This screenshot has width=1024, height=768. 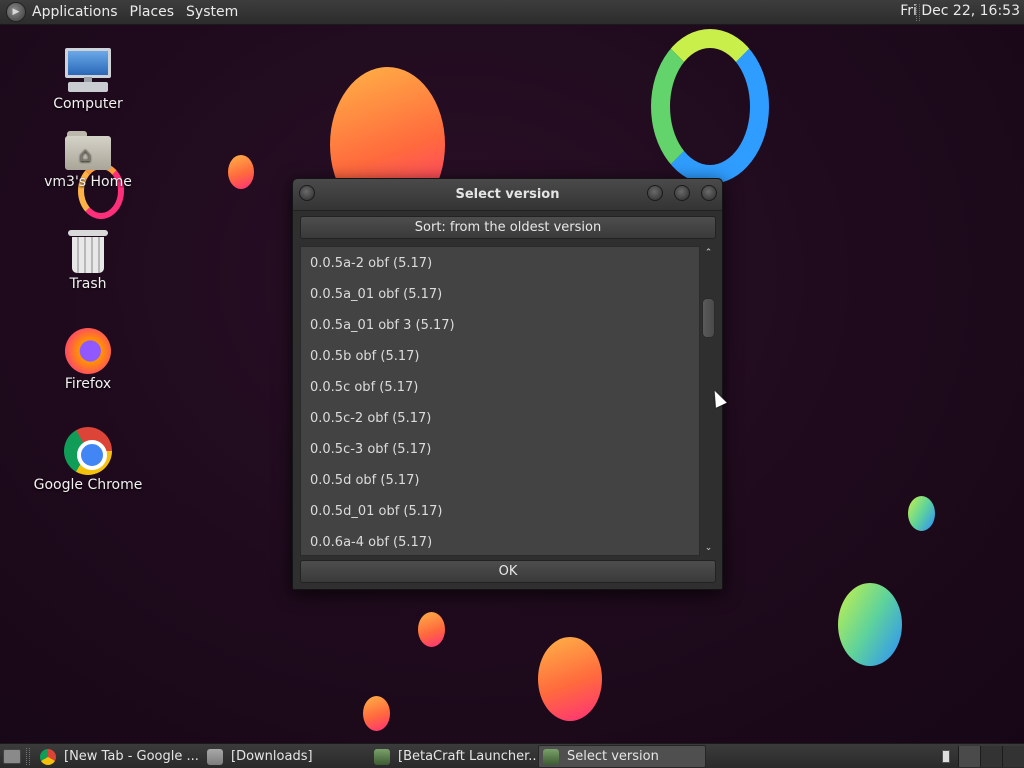 What do you see at coordinates (79, 12) in the screenshot?
I see `menu-applications: Applications` at bounding box center [79, 12].